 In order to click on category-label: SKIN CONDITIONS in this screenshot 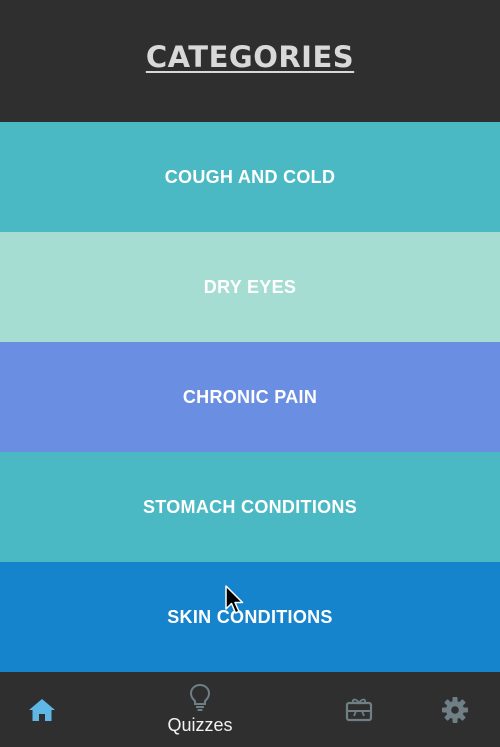, I will do `click(250, 616)`.